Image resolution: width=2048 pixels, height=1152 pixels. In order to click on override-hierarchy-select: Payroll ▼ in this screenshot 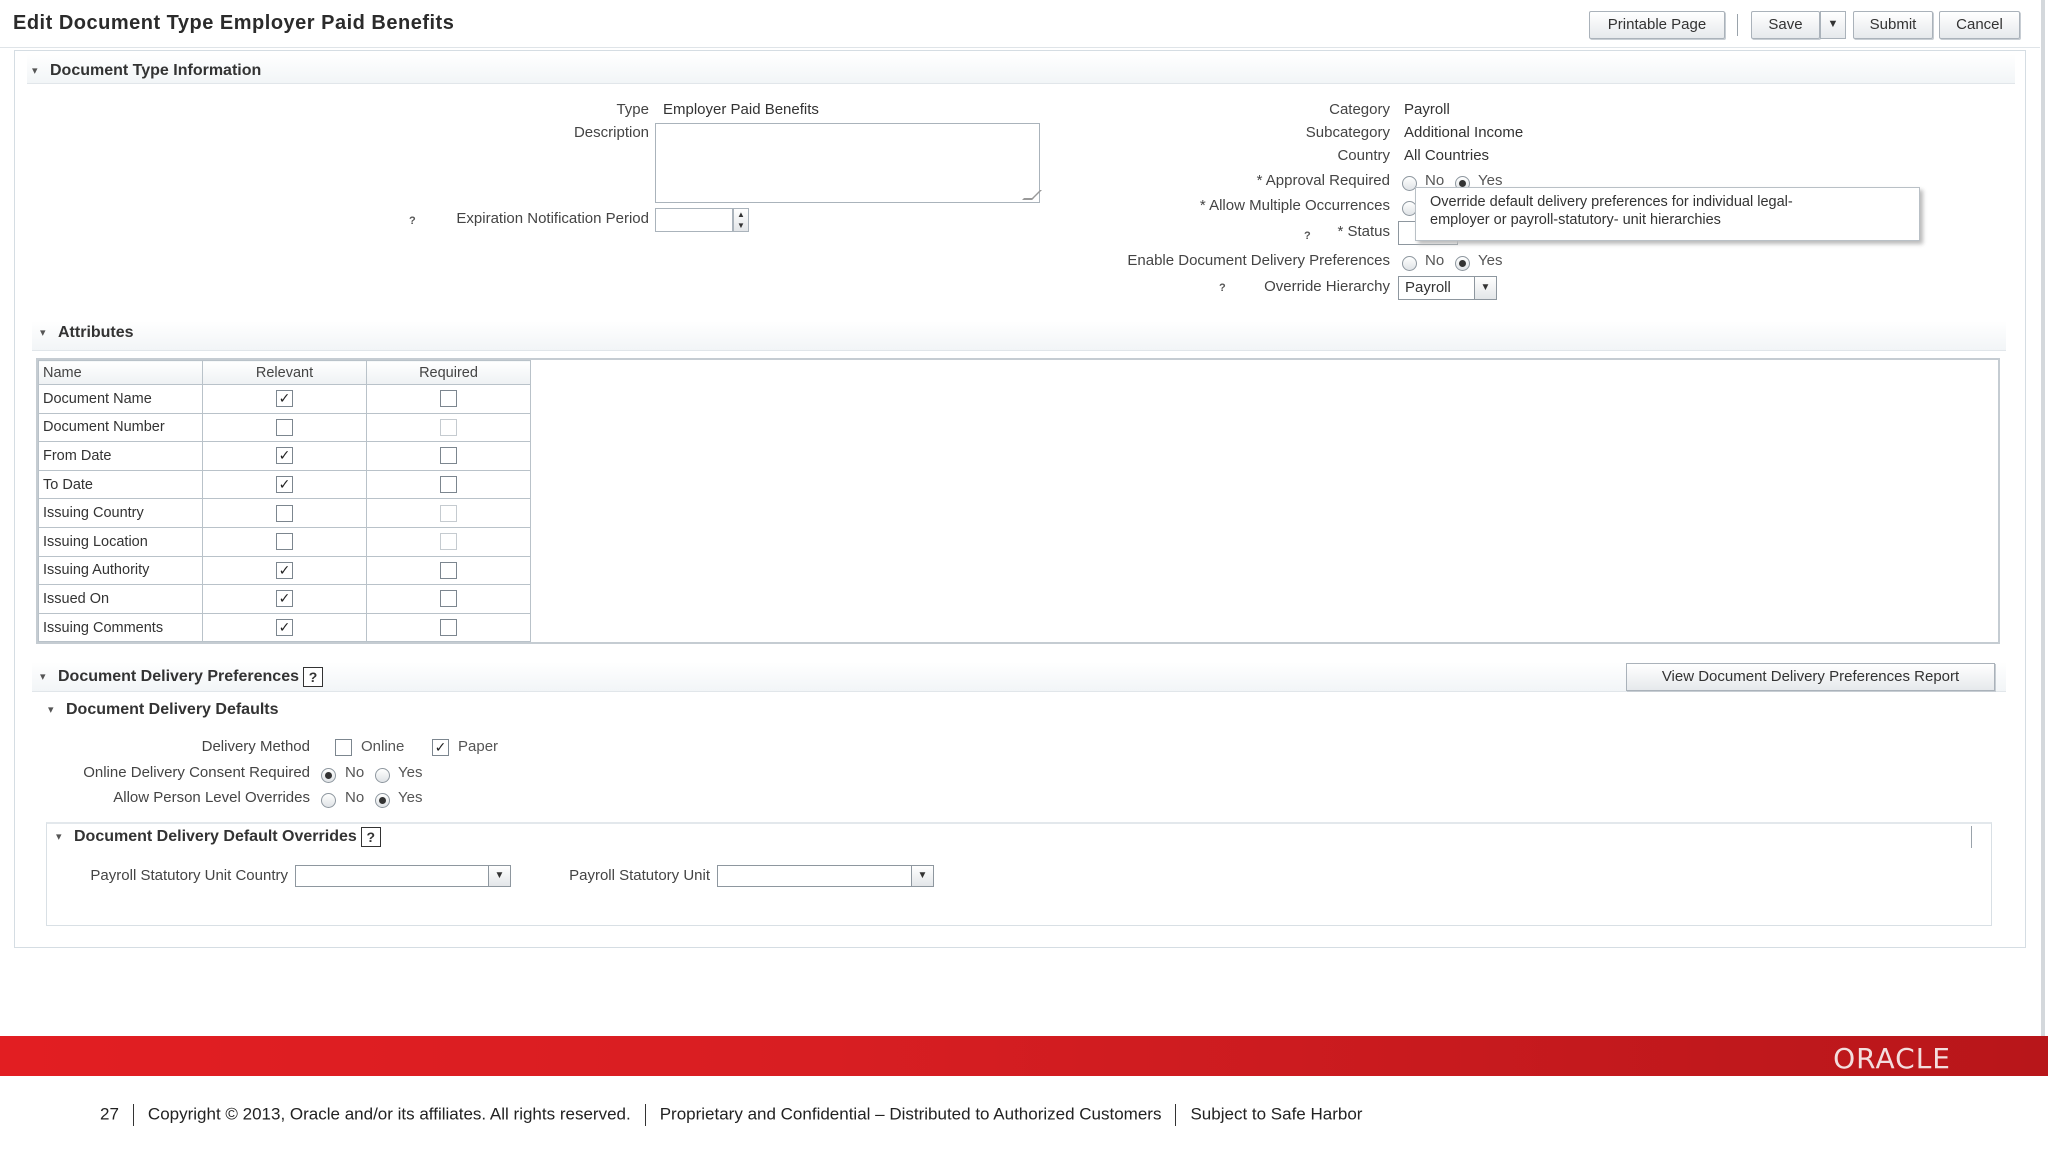, I will do `click(1447, 288)`.